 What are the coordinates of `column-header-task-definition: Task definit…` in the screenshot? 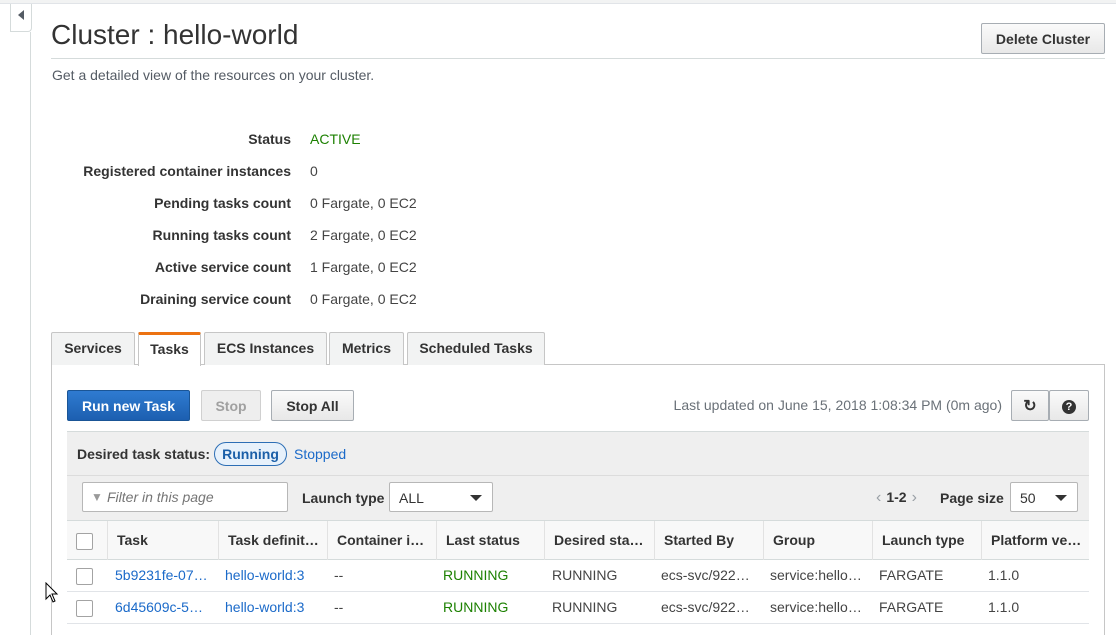 It's located at (272, 540).